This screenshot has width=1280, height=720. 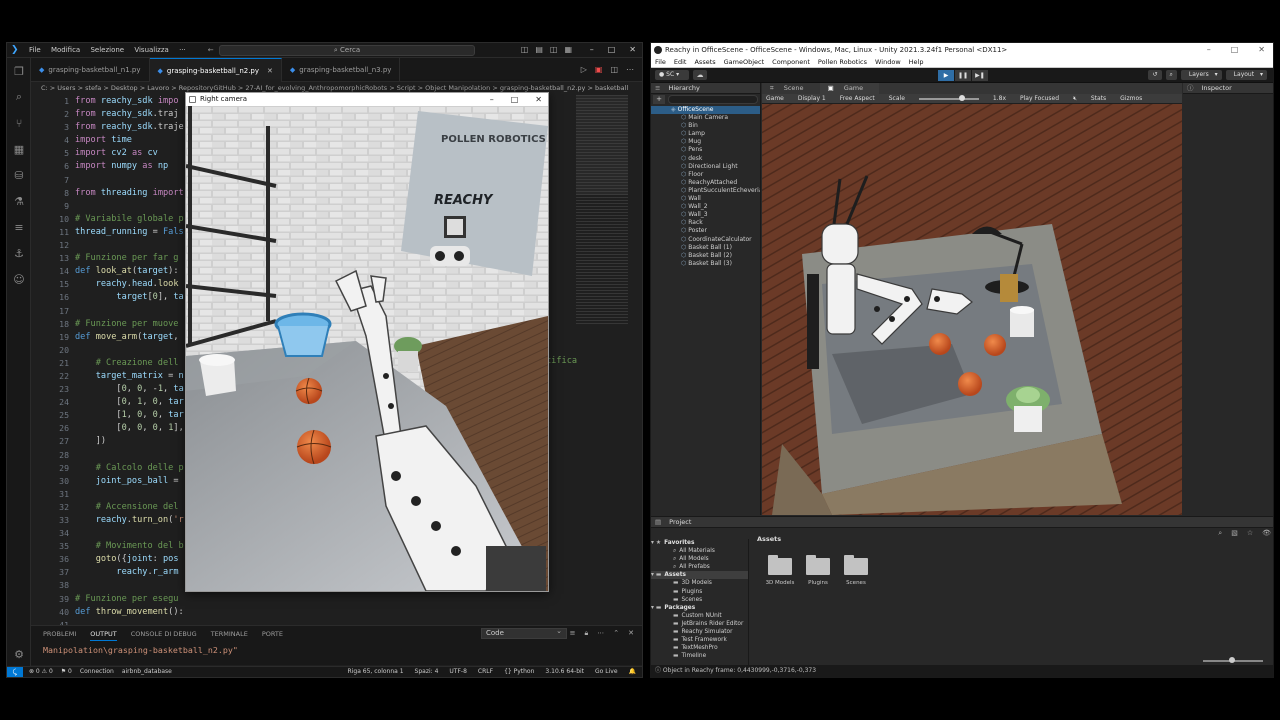 I want to click on hierarchy-item: ⬡ Rack, so click(x=705, y=223).